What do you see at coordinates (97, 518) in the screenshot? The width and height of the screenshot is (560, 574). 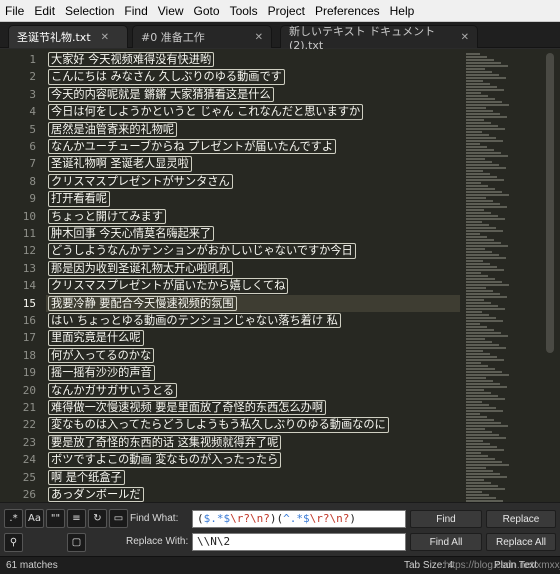 I see `wrap-toggle: ↻` at bounding box center [97, 518].